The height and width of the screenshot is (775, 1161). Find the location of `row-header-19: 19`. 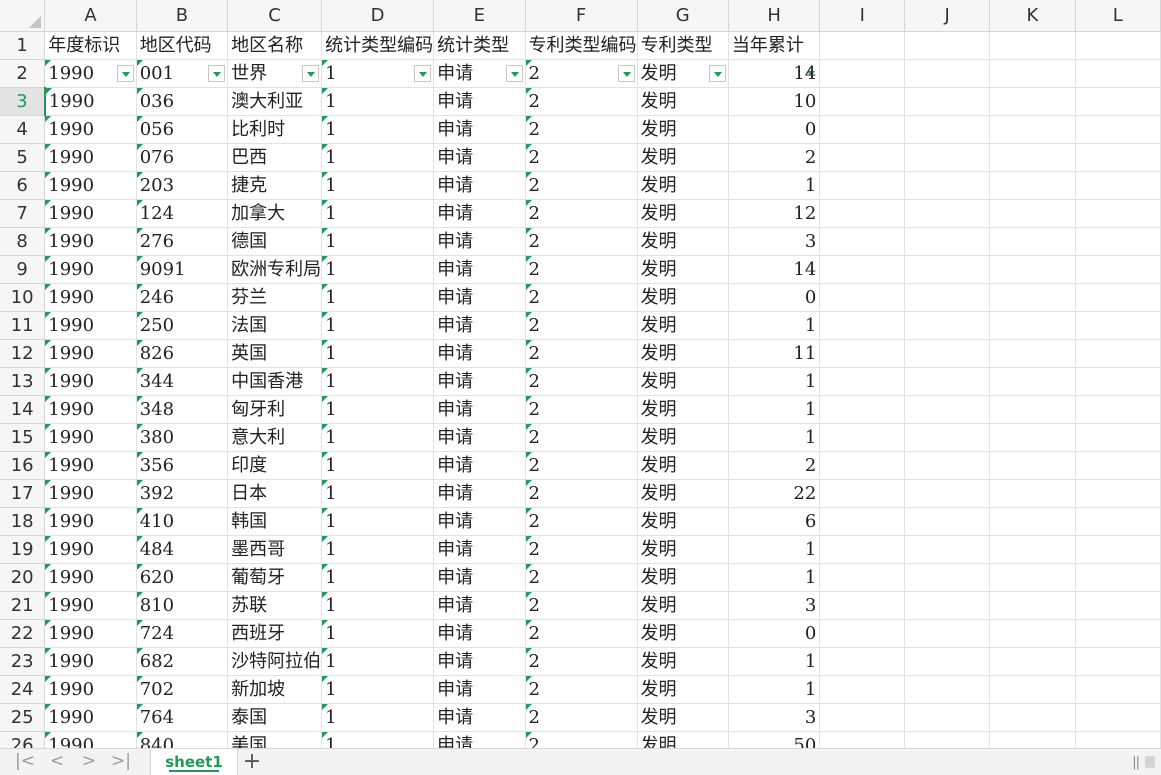

row-header-19: 19 is located at coordinates (23, 549).